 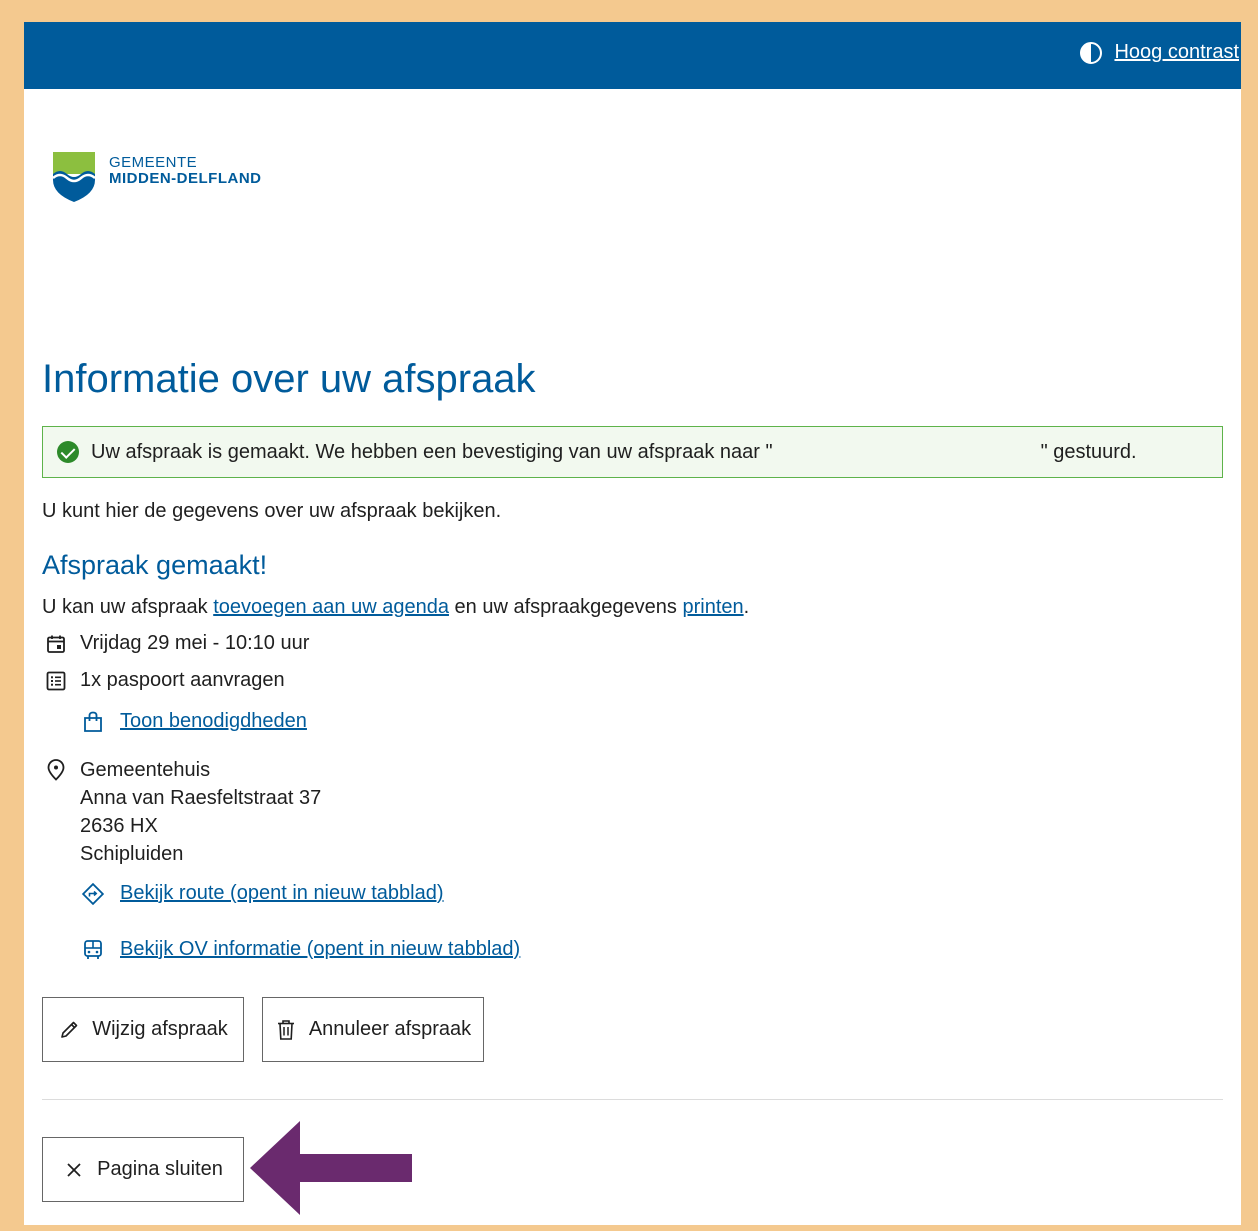 I want to click on location-street: Anna van Raesfeltstraat 37, so click(x=201, y=798).